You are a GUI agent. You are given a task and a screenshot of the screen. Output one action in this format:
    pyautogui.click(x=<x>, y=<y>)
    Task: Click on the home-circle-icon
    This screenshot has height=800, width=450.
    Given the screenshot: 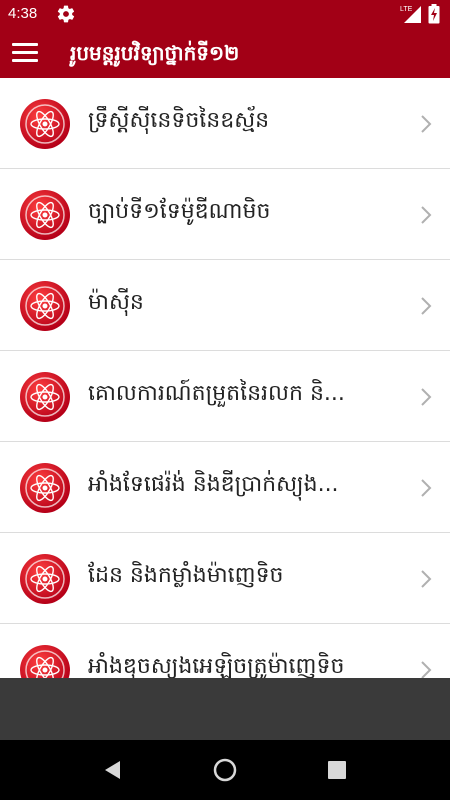 What is the action you would take?
    pyautogui.click(x=225, y=770)
    